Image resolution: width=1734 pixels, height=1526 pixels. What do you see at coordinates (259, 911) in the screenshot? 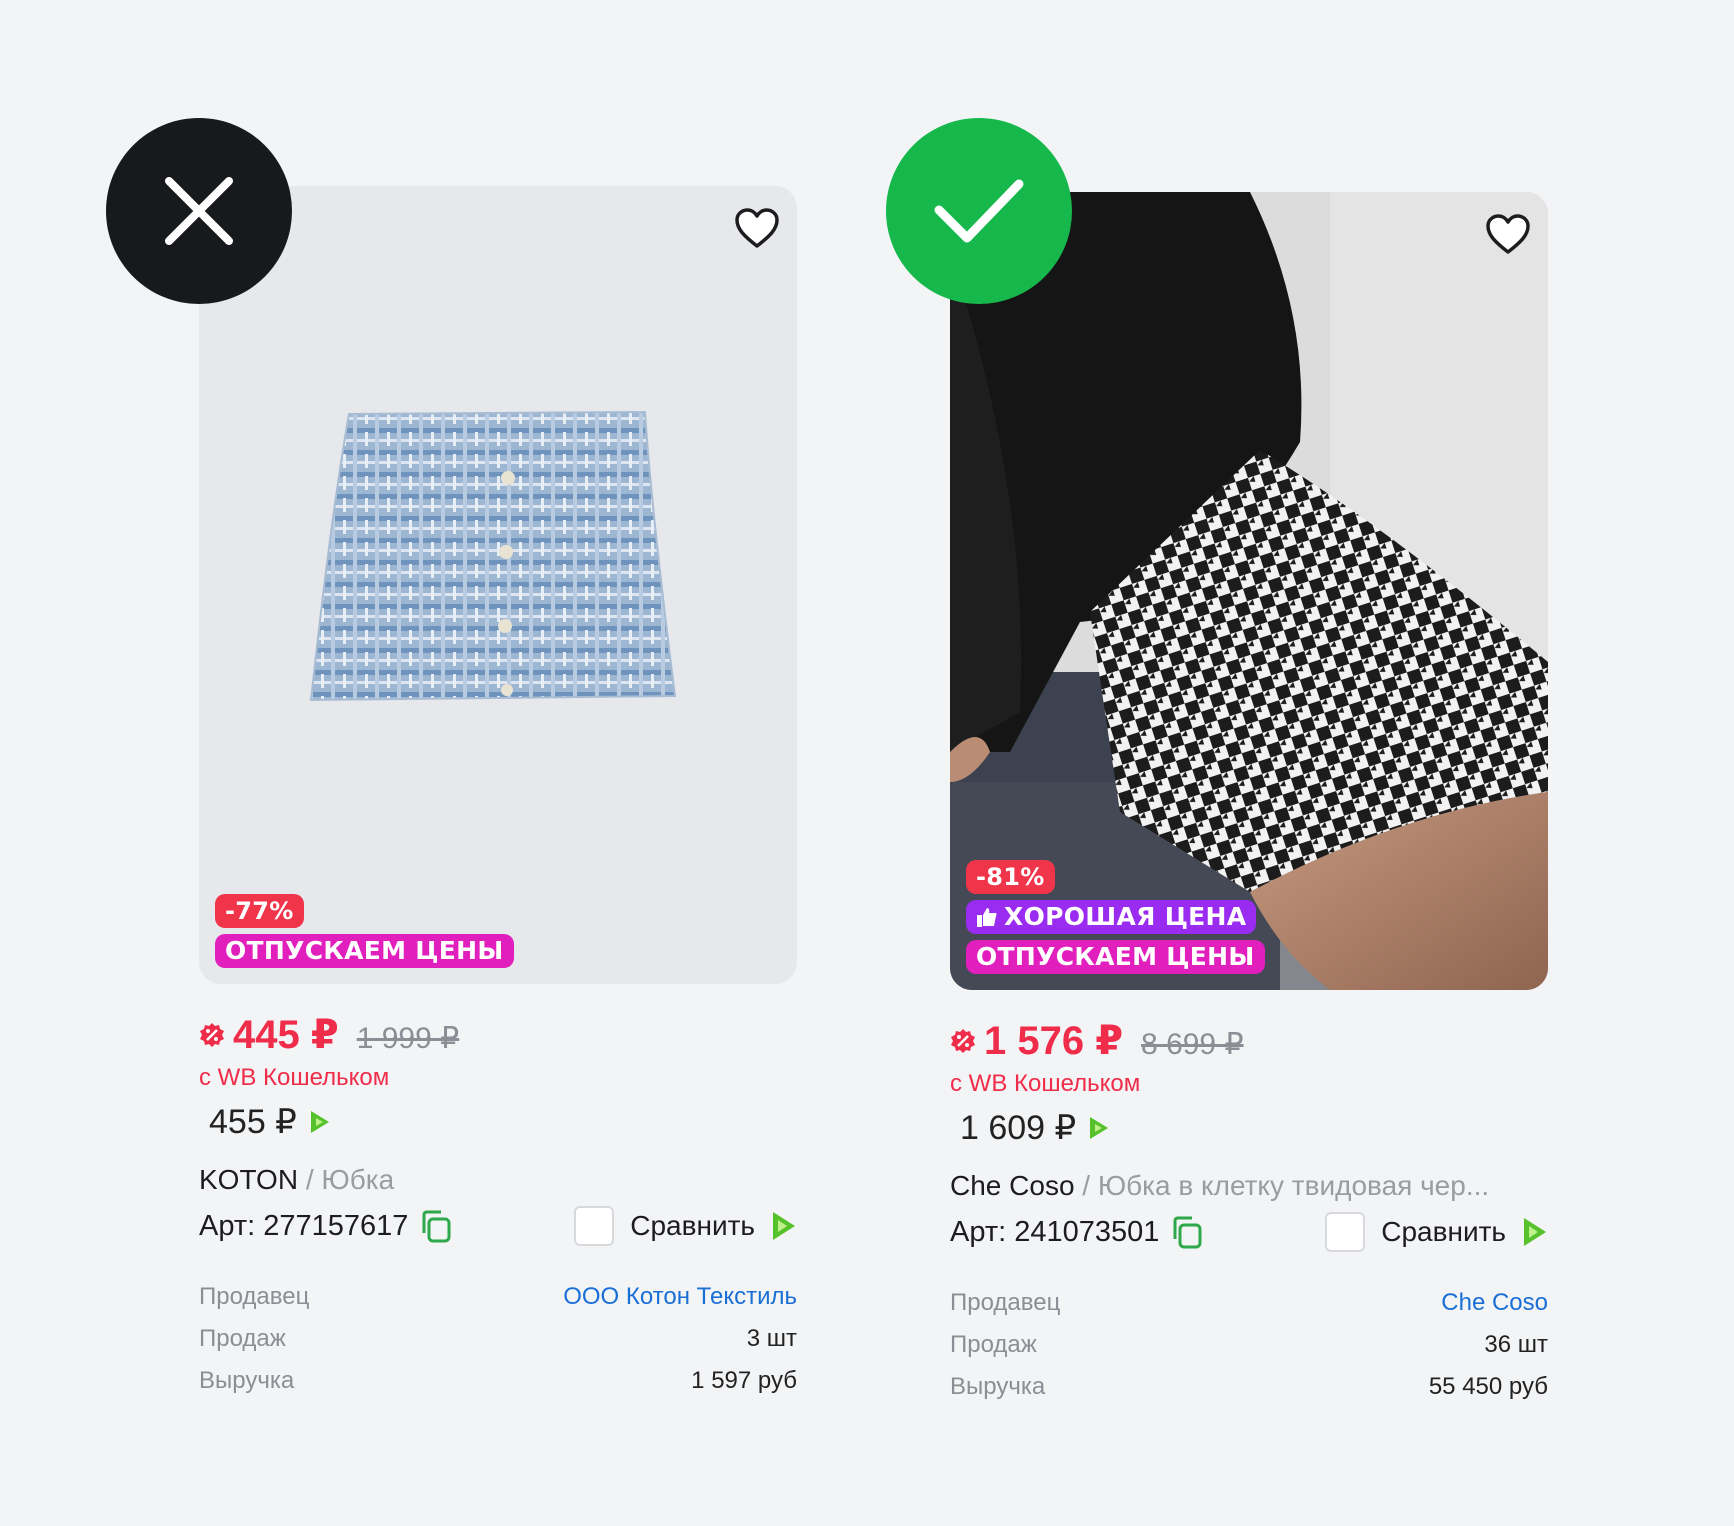
I see `discount-badge: -77%` at bounding box center [259, 911].